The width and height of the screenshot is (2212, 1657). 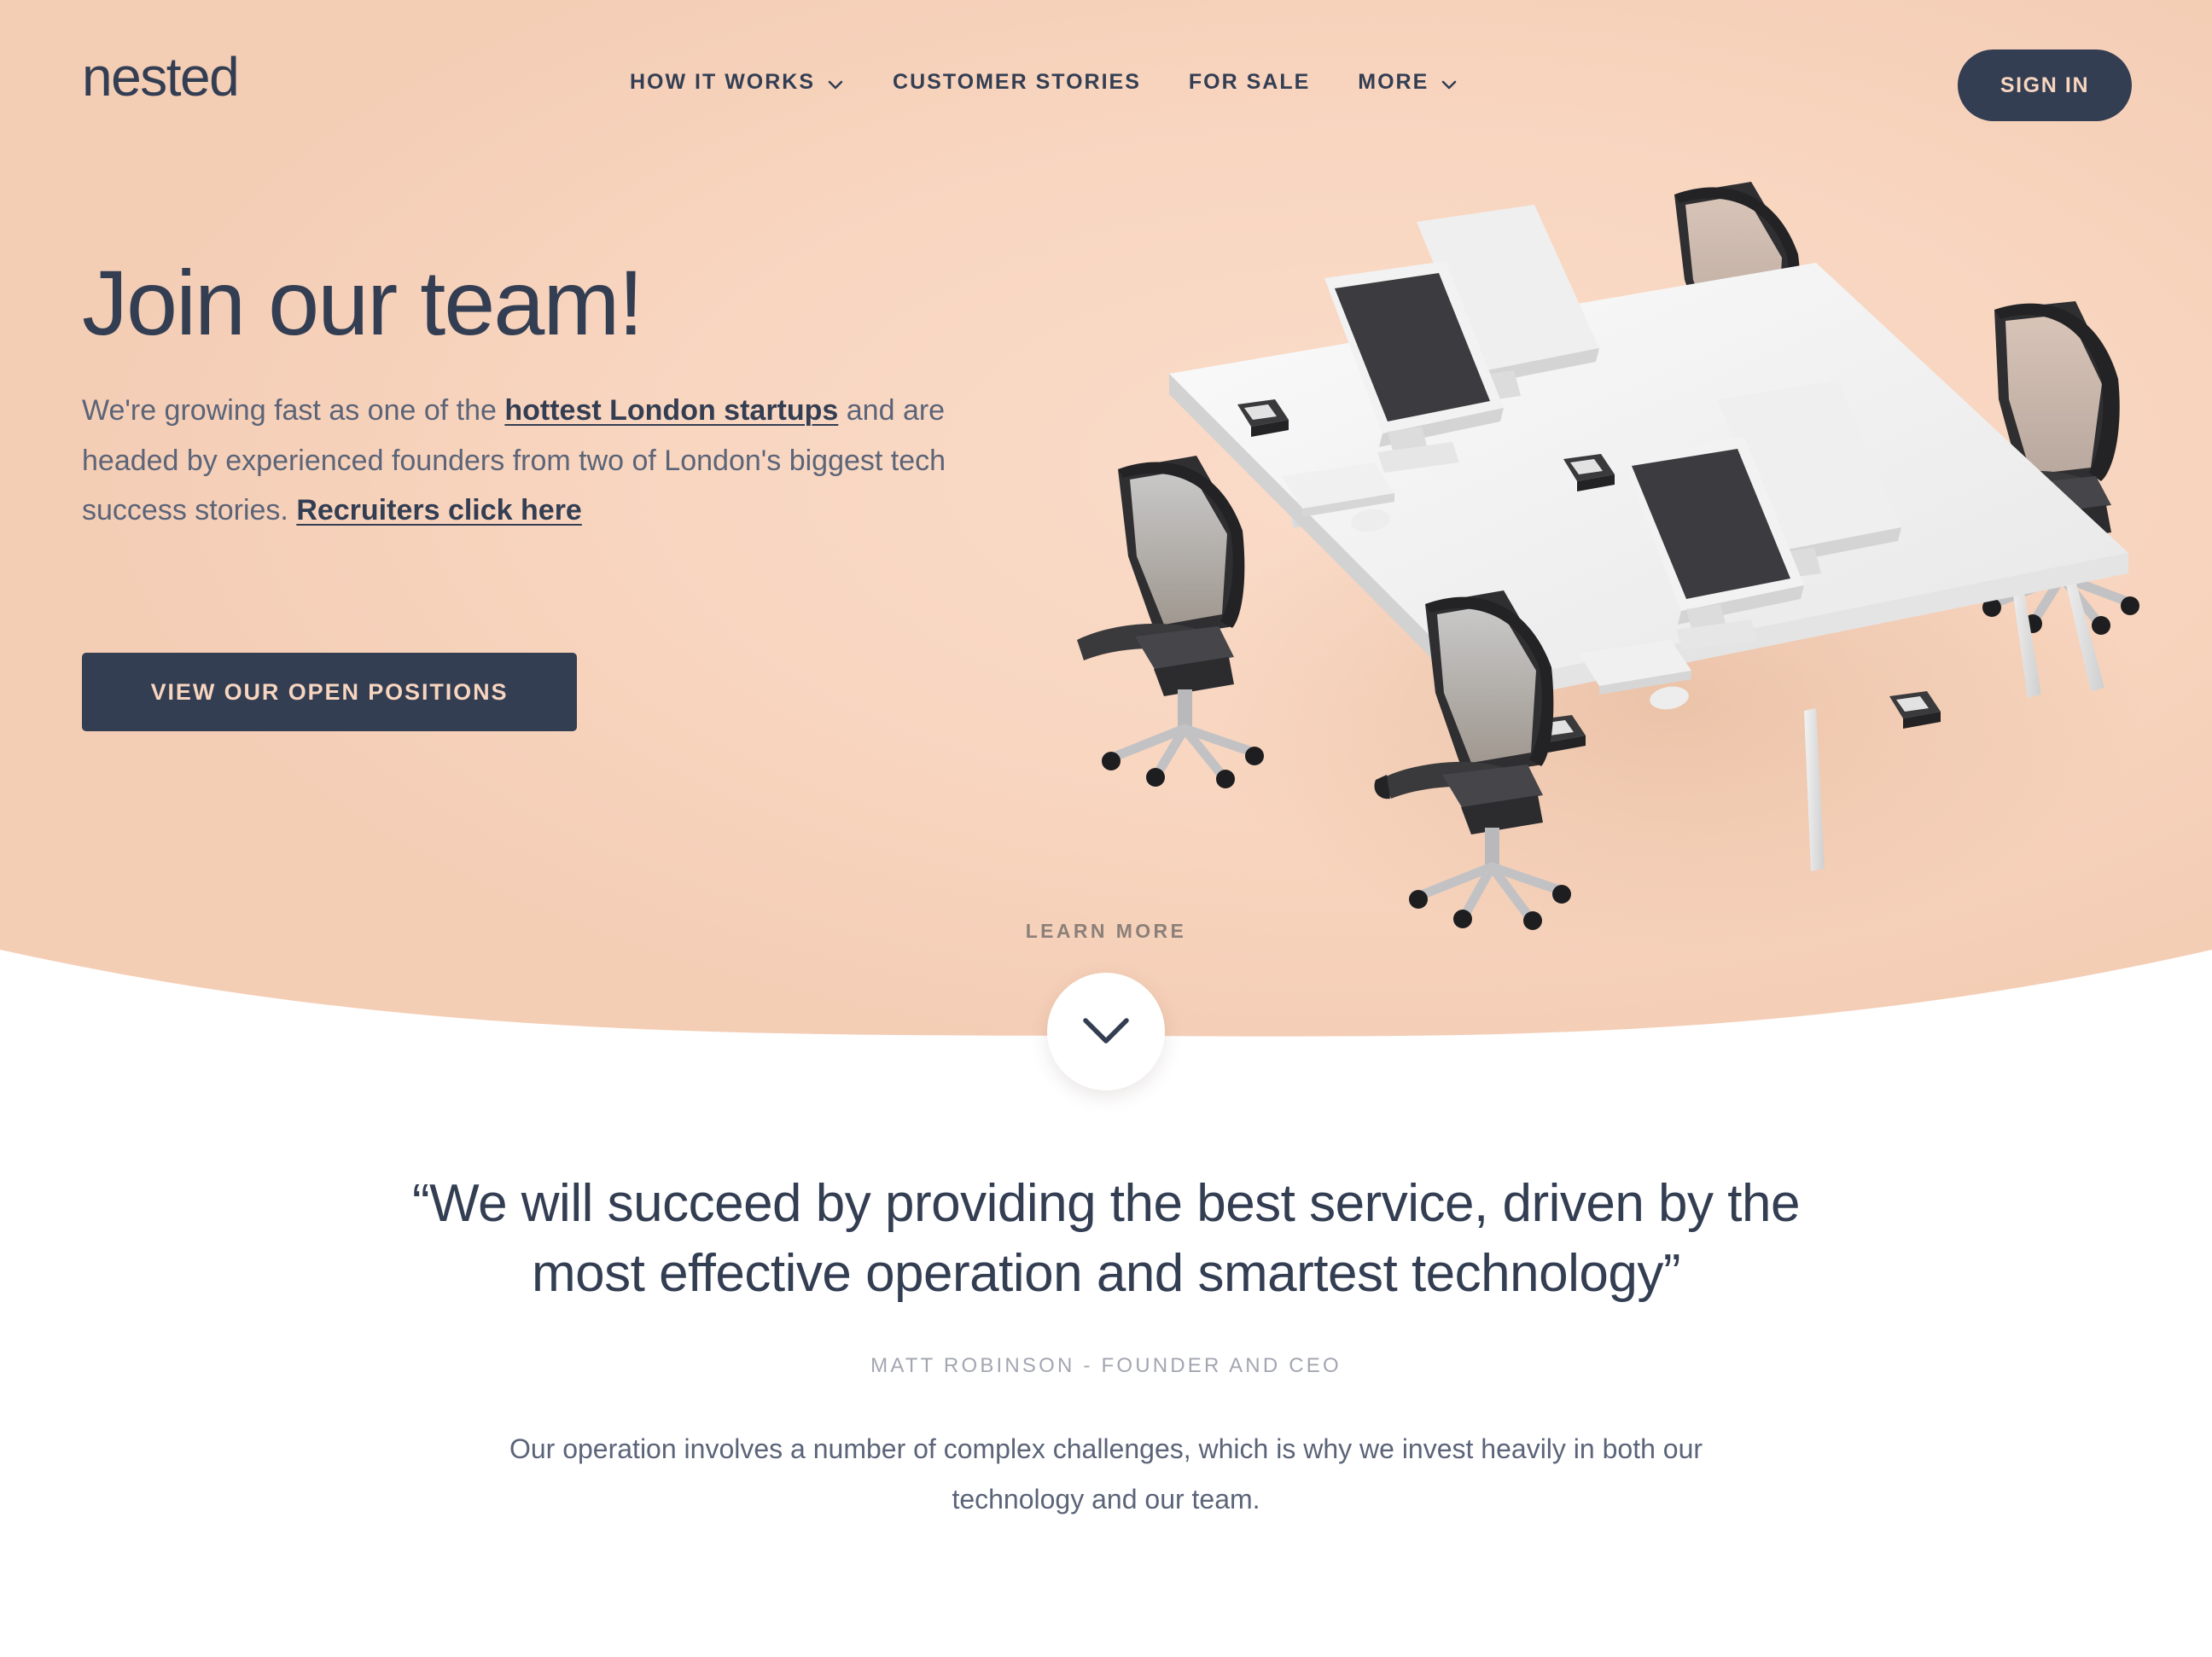 I want to click on mouse-right, so click(x=1669, y=698).